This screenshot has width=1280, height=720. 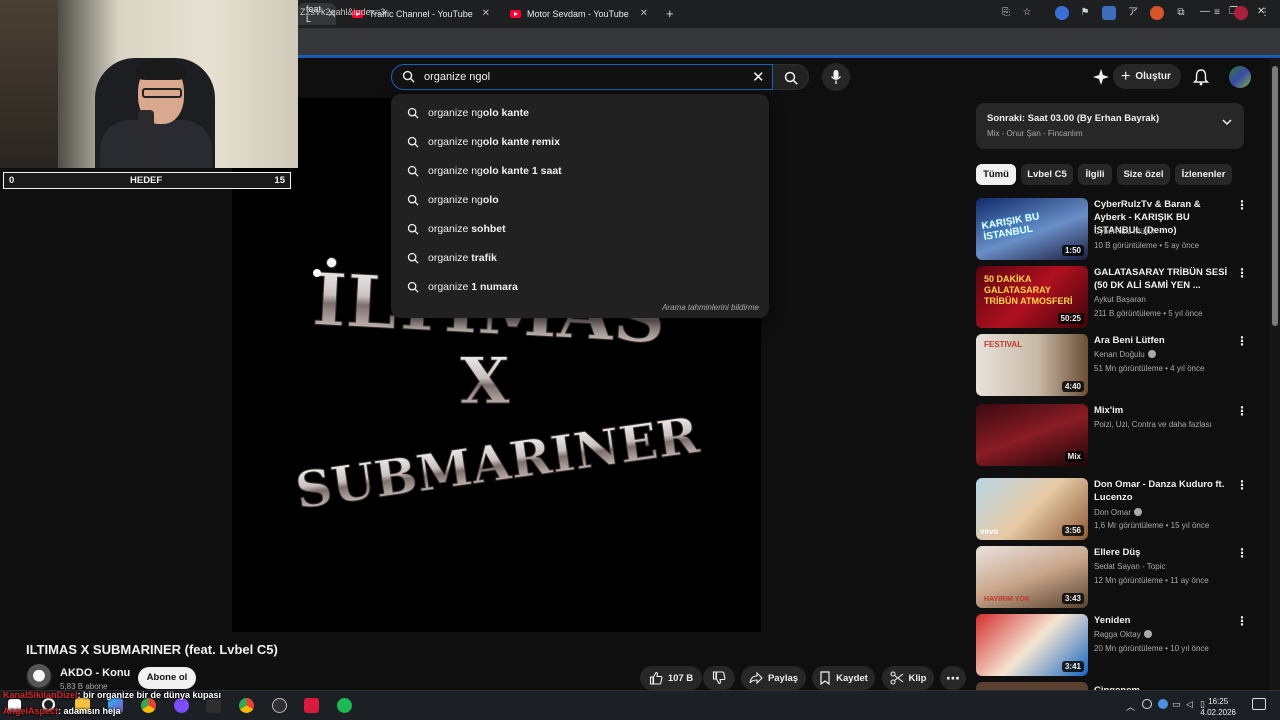 I want to click on share-button: Paylaş, so click(x=773, y=678).